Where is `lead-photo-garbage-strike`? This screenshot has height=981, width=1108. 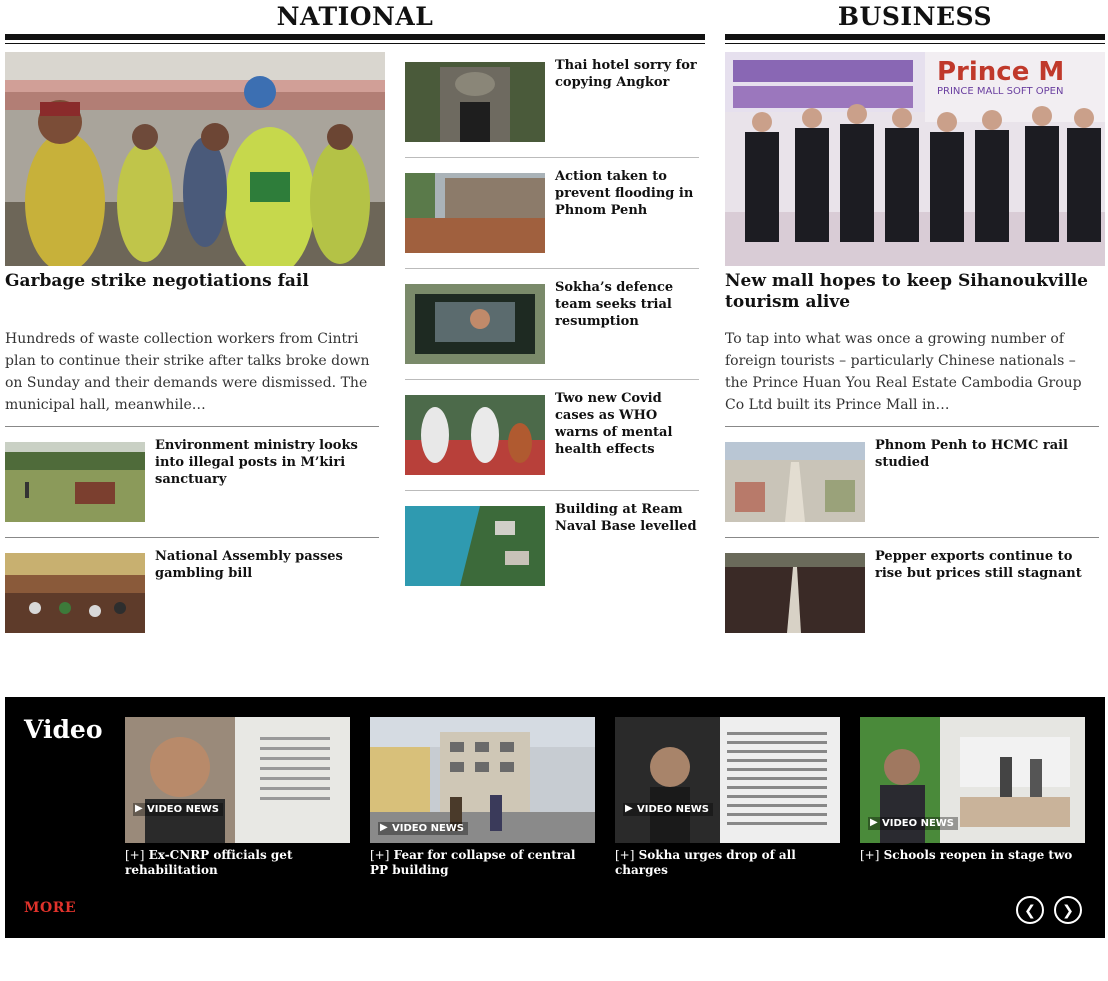
lead-photo-garbage-strike is located at coordinates (195, 159).